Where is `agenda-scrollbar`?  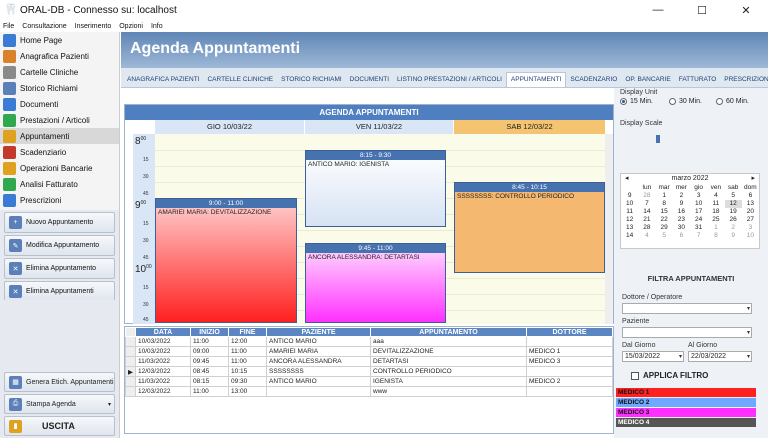
agenda-scrollbar is located at coordinates (609, 229).